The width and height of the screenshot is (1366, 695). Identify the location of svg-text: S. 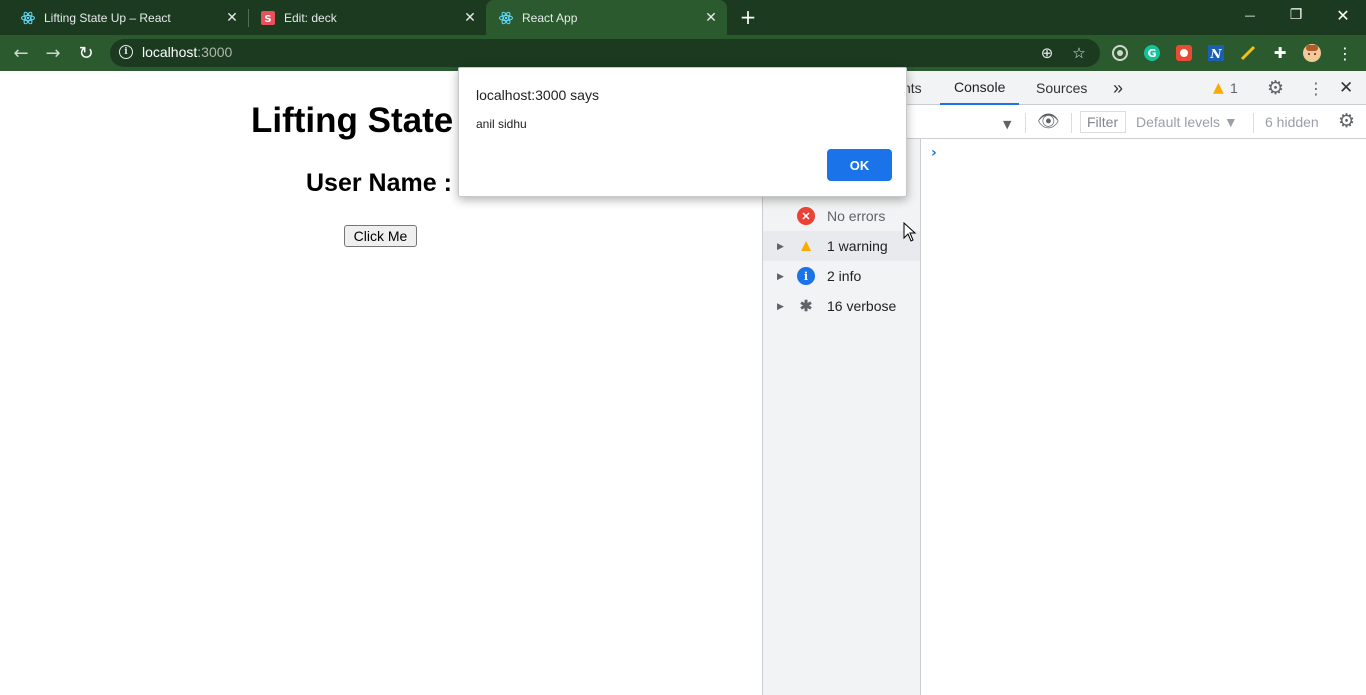
(267, 19).